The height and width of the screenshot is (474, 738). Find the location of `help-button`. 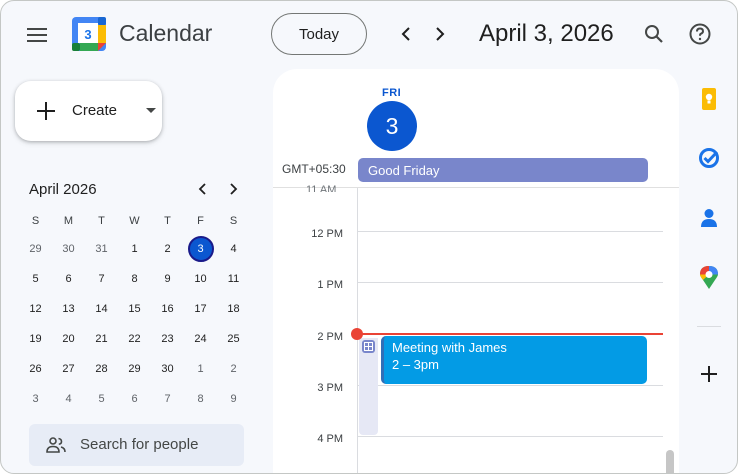

help-button is located at coordinates (700, 34).